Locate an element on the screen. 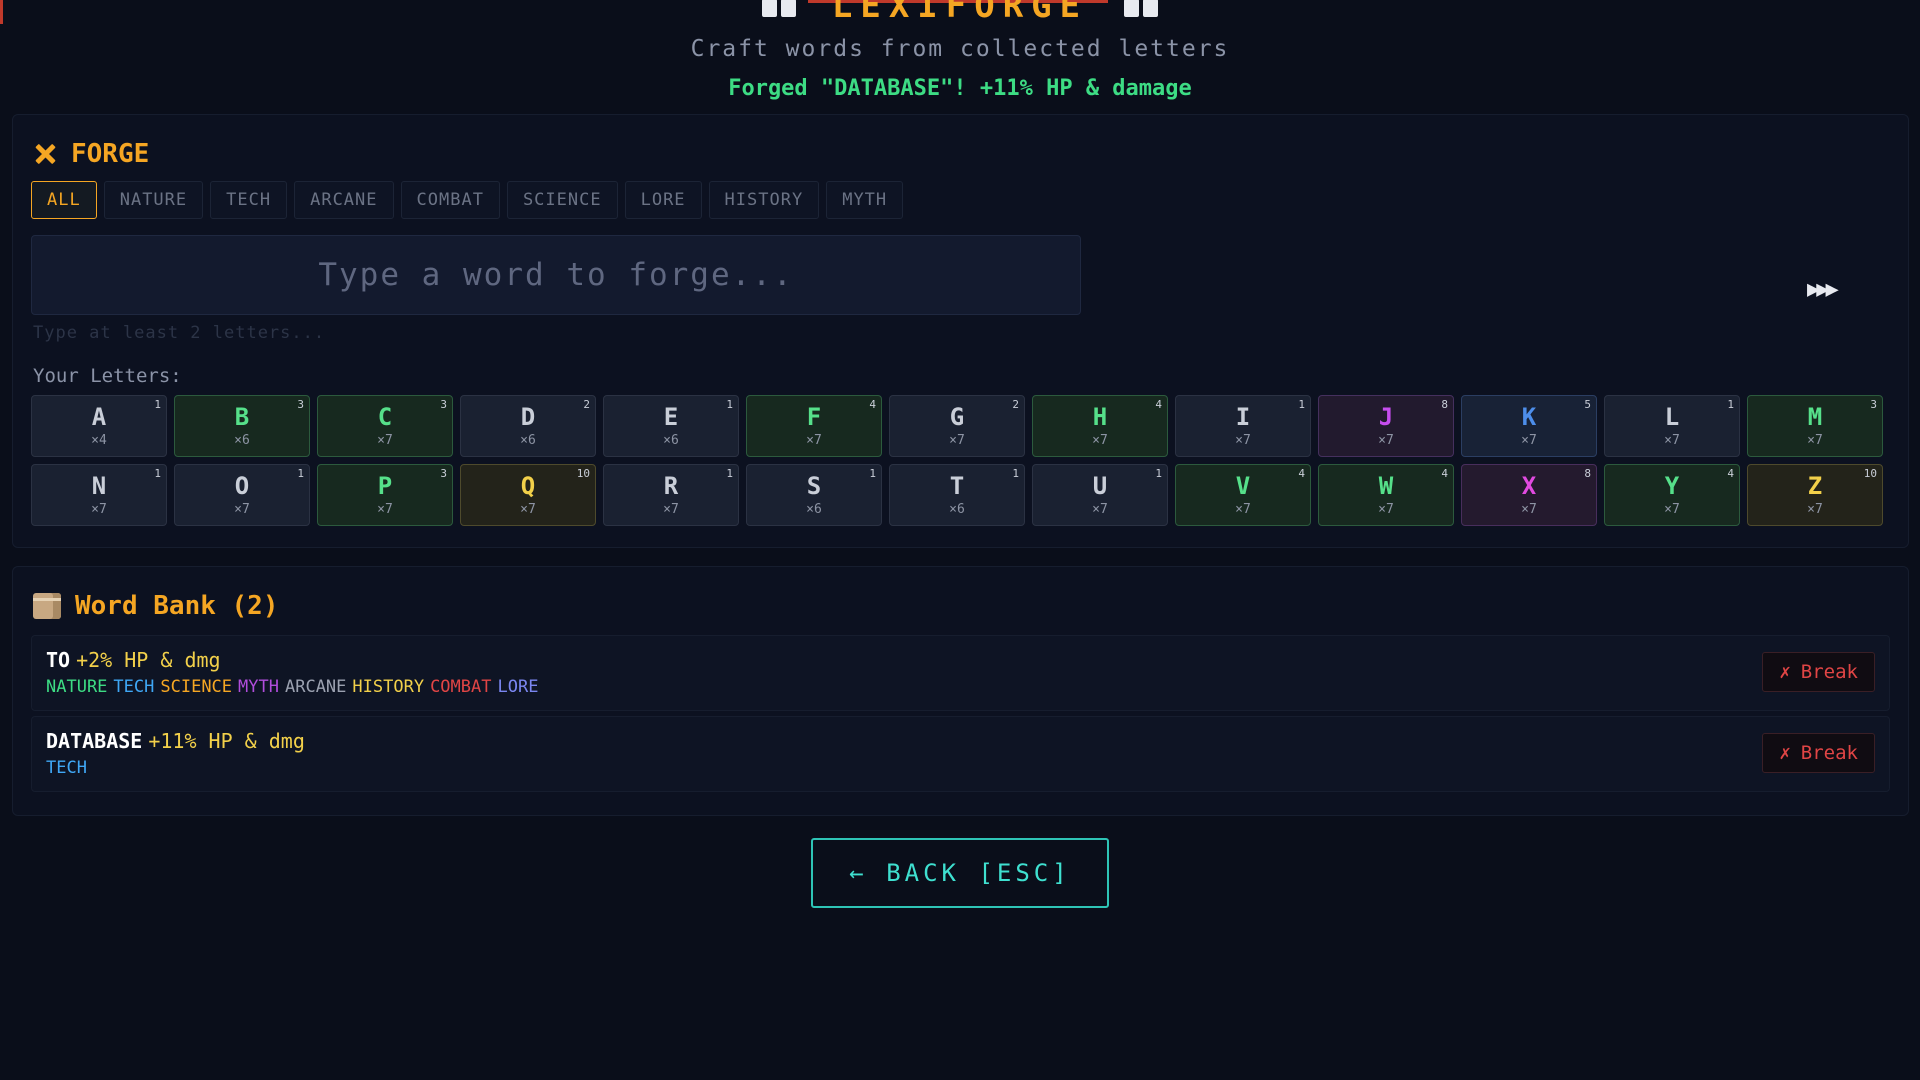 The image size is (1920, 1080). tab-science: SCIENCE is located at coordinates (562, 200).